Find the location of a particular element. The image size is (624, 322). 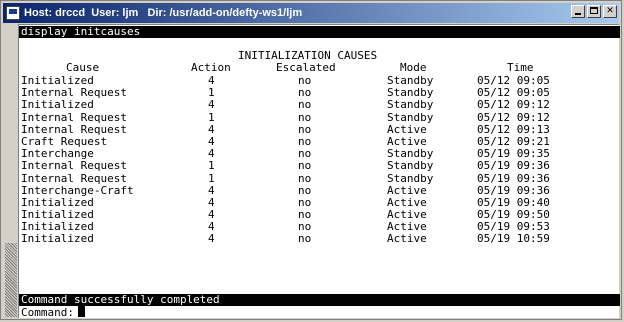

terminal-app-icon is located at coordinates (13, 13).